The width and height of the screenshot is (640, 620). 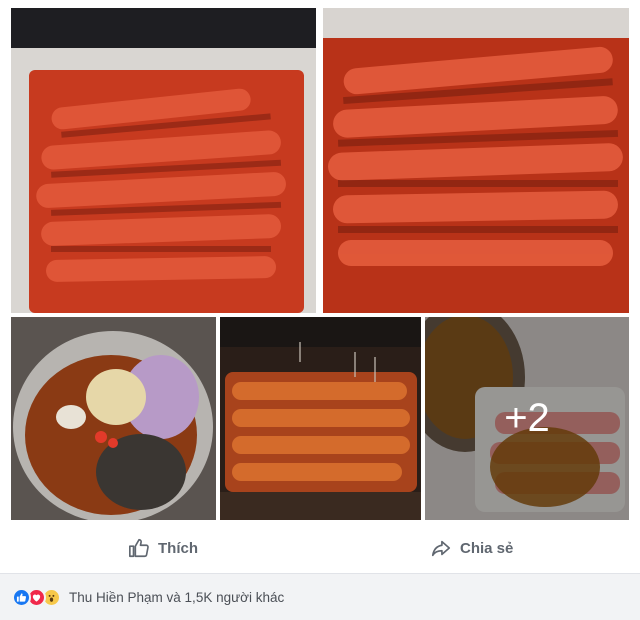 What do you see at coordinates (320, 596) in the screenshot?
I see `reactions-summary: Thu Hiền Phạm và 1,5K người khác` at bounding box center [320, 596].